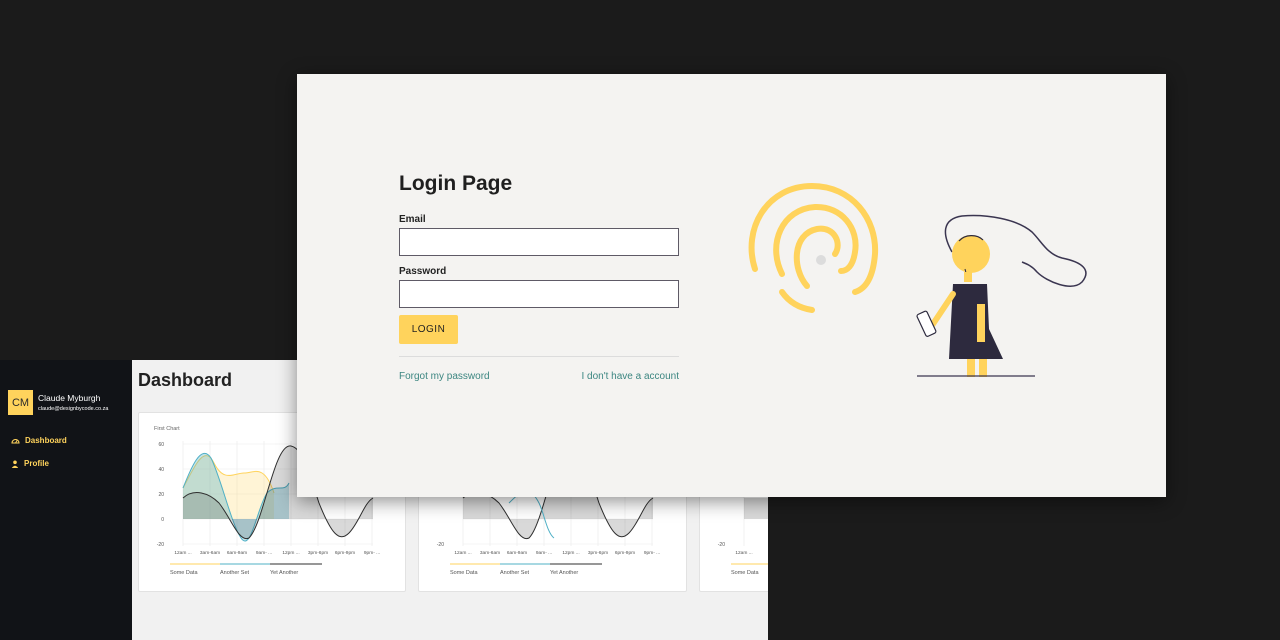 The image size is (1280, 640). What do you see at coordinates (456, 183) in the screenshot?
I see `page-title: Login Page` at bounding box center [456, 183].